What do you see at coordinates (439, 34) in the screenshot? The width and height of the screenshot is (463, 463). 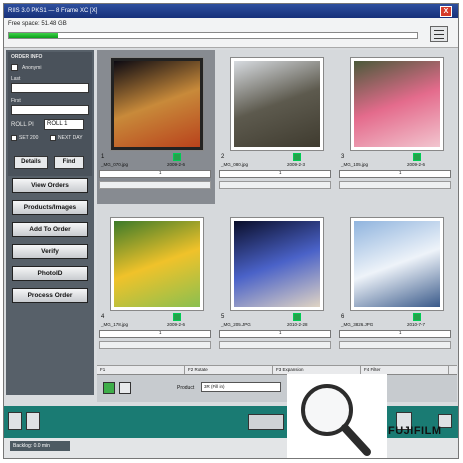 I see `menu-icon` at bounding box center [439, 34].